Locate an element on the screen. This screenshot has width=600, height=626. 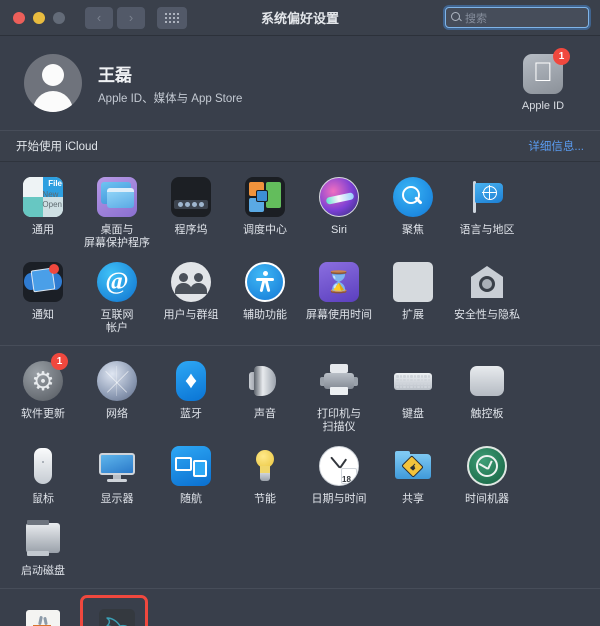
sound-icon is located at coordinates (265, 381).